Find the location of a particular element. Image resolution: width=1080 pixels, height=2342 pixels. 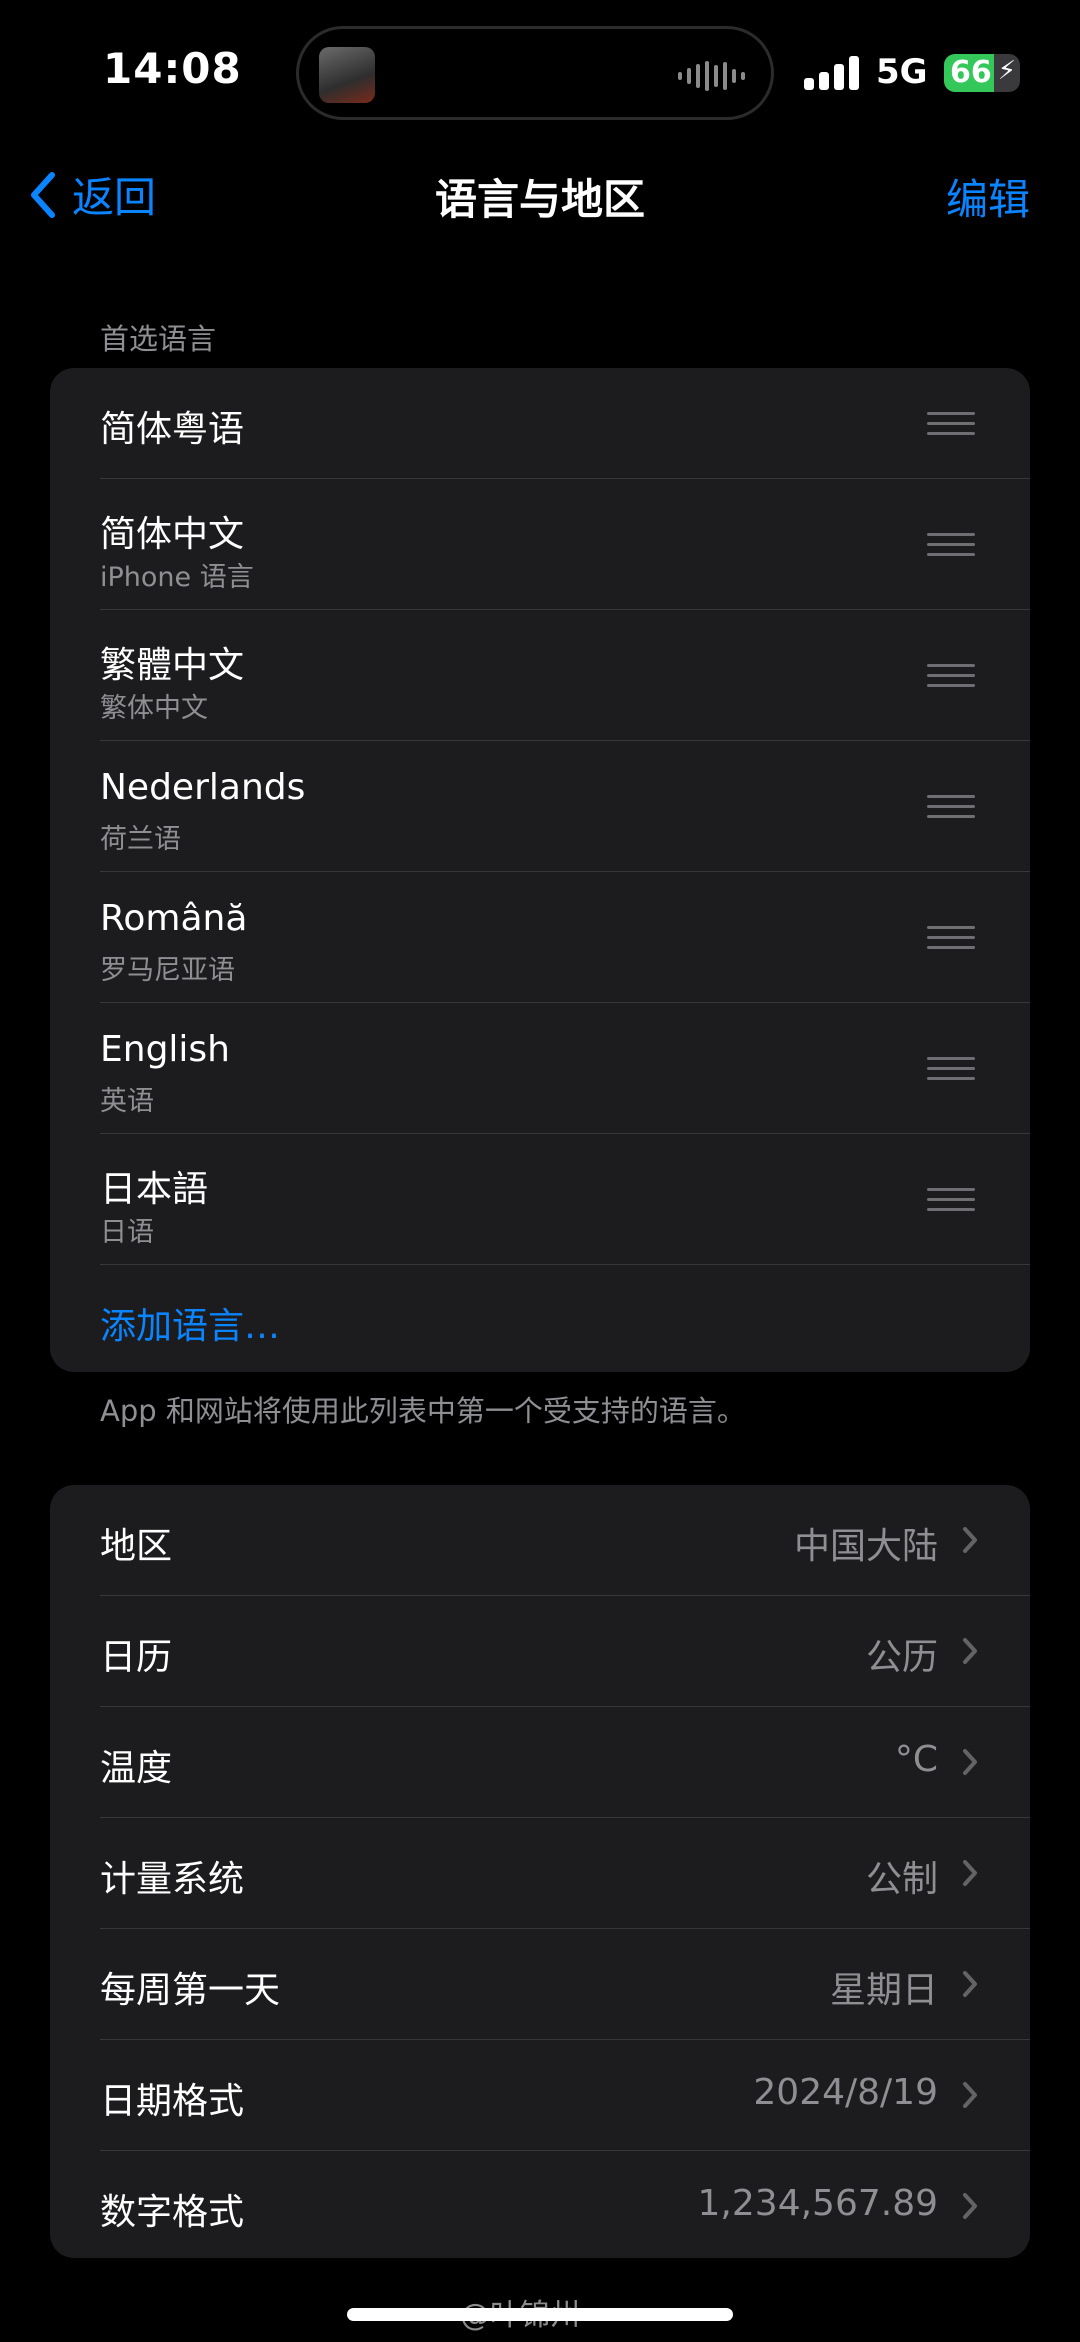

settings-value: 中国大陆 is located at coordinates (865, 1546).